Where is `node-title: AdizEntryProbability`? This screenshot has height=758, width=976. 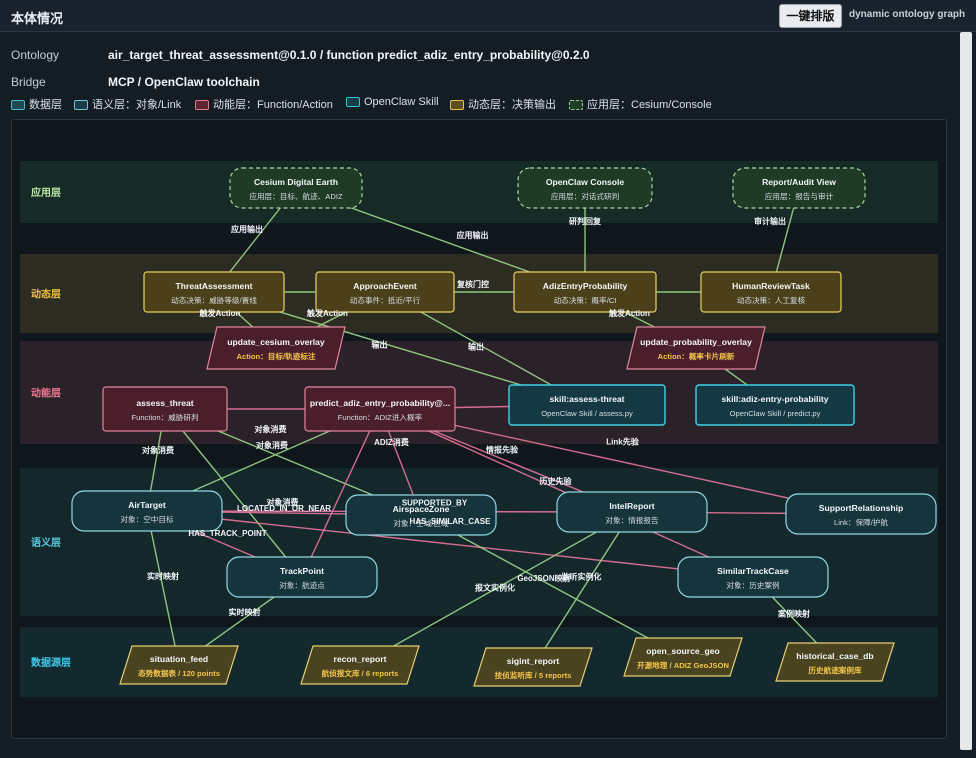
node-title: AdizEntryProbability is located at coordinates (585, 286).